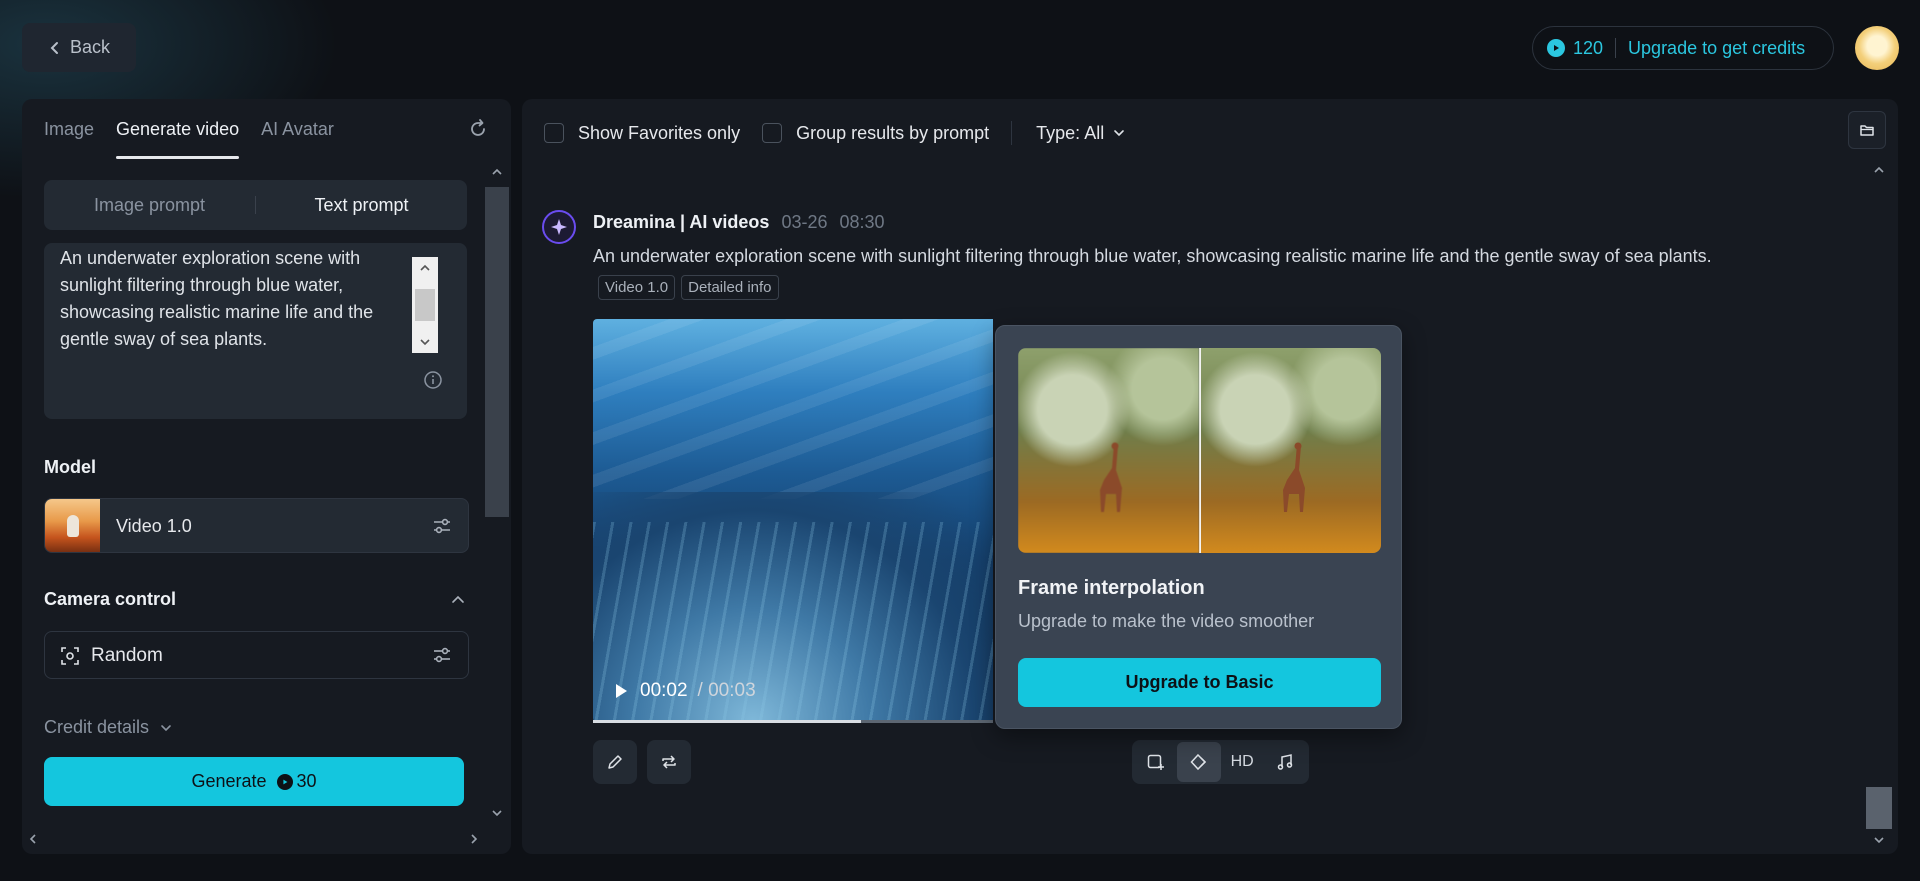 This screenshot has width=1920, height=881. Describe the element at coordinates (893, 132) in the screenshot. I see `group-label: Group results by prompt` at that location.